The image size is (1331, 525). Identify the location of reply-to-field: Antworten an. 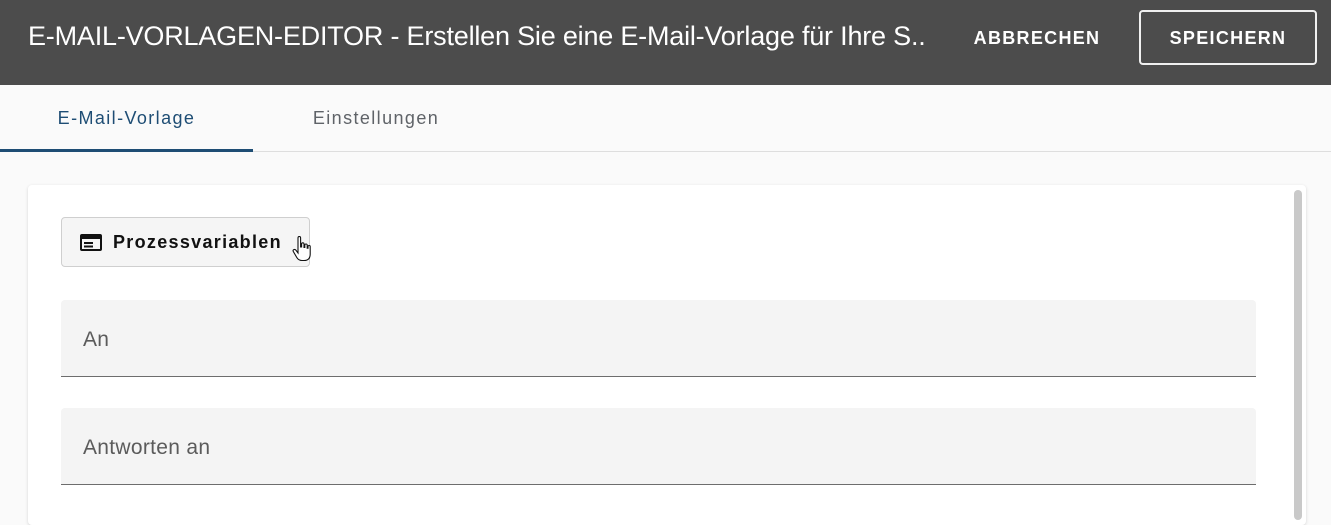
(658, 446).